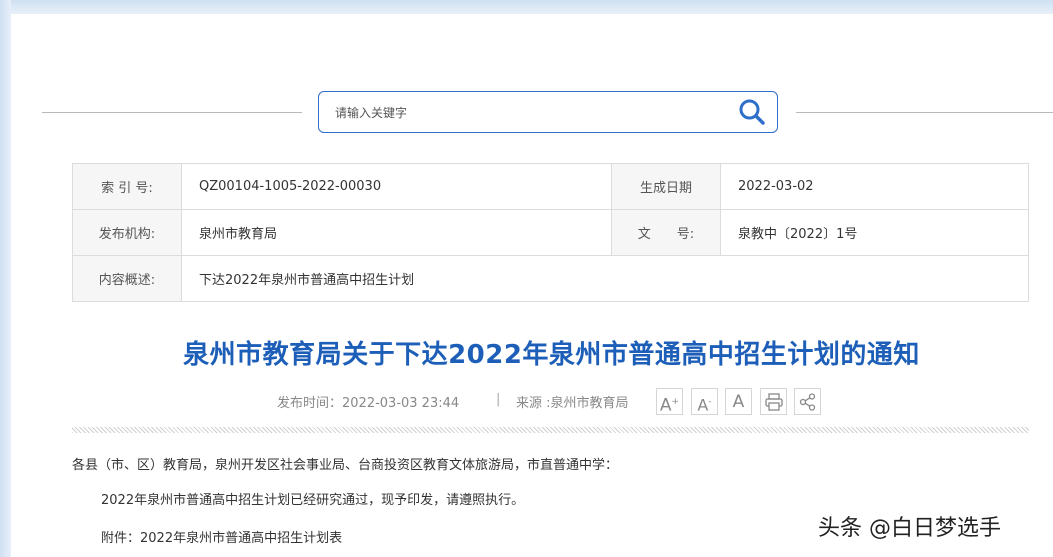 The width and height of the screenshot is (1053, 557). Describe the element at coordinates (222, 538) in the screenshot. I see `attachment-line: 附件：2022年泉州市普通高中招生计划表` at that location.